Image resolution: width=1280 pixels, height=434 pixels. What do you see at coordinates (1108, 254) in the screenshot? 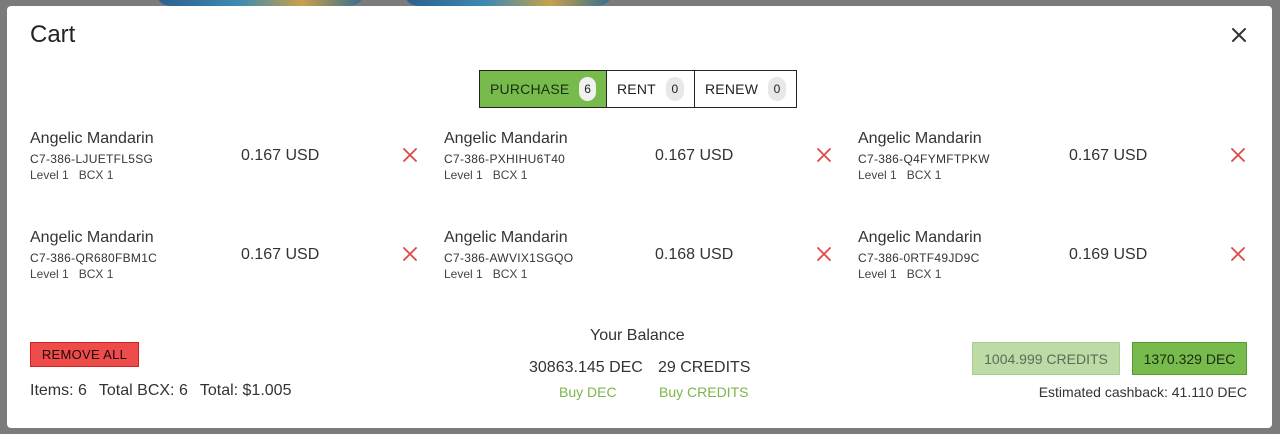
I see `item-price: 0.169 USD` at bounding box center [1108, 254].